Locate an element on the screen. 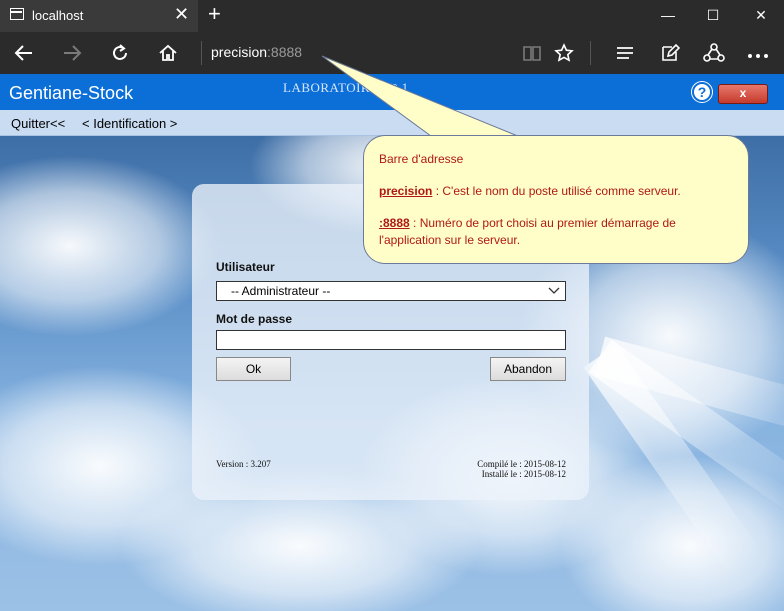 The width and height of the screenshot is (784, 611). callout-title: Barre d'adresse is located at coordinates (421, 159).